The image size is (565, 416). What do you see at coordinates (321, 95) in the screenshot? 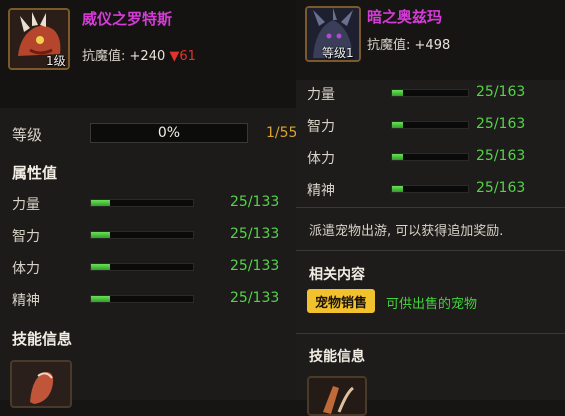
I see `right-stat-label: 力量` at bounding box center [321, 95].